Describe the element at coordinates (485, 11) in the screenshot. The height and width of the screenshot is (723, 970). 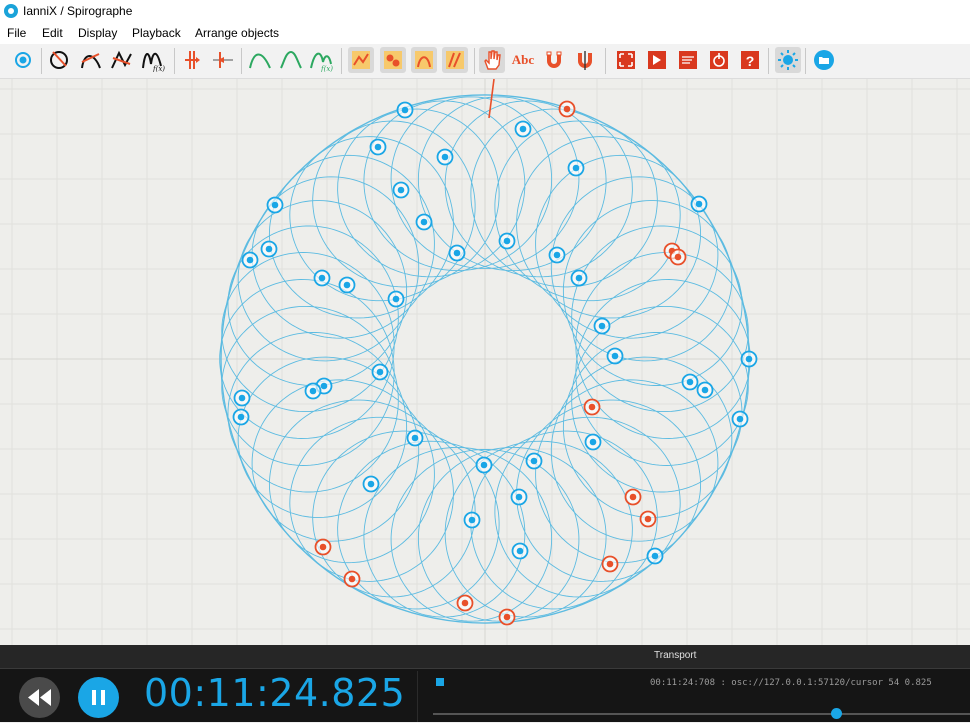
I see `title-bar: IanniX / Spirographe` at that location.